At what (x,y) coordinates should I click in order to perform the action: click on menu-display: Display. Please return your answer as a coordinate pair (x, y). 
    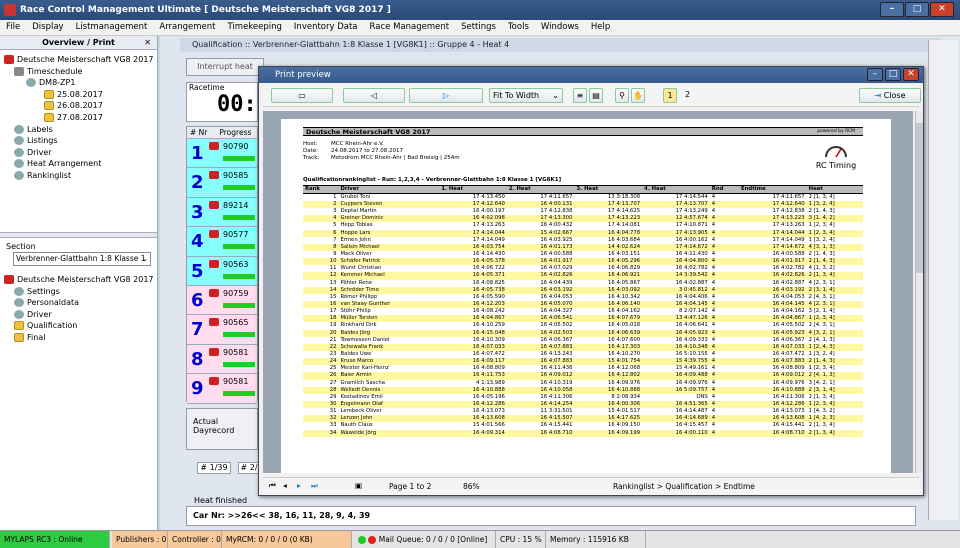
    Looking at the image, I should click on (47, 27).